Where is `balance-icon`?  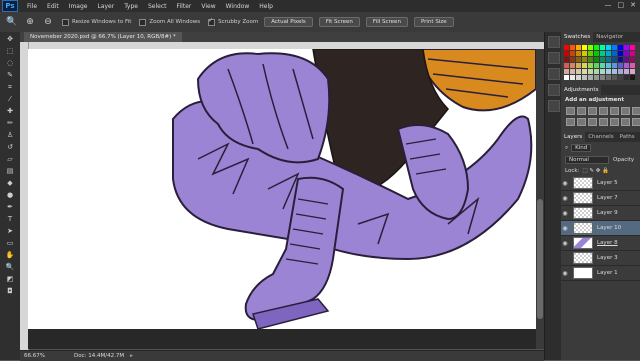
balance-icon is located at coordinates (636, 111).